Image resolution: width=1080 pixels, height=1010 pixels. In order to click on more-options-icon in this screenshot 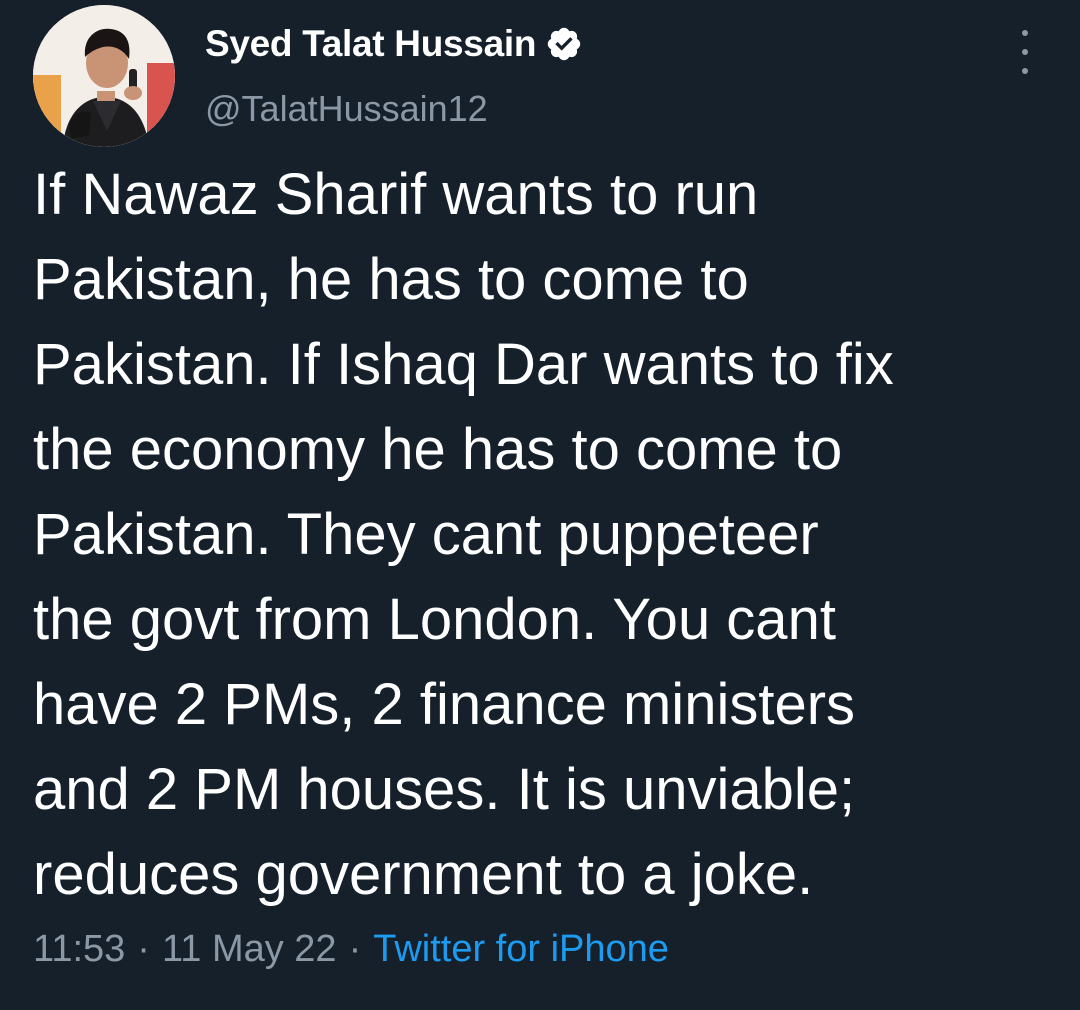, I will do `click(1025, 52)`.